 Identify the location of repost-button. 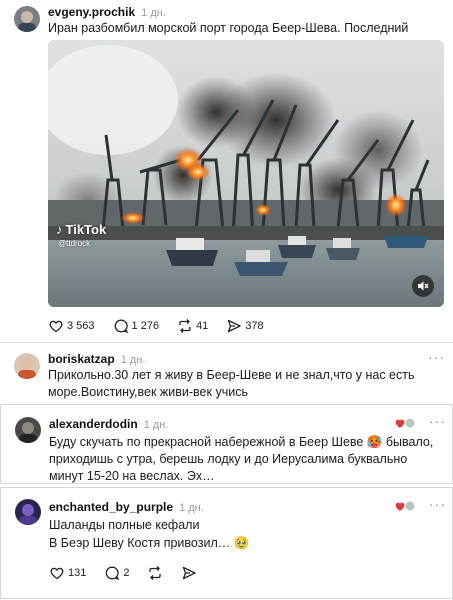
(155, 573).